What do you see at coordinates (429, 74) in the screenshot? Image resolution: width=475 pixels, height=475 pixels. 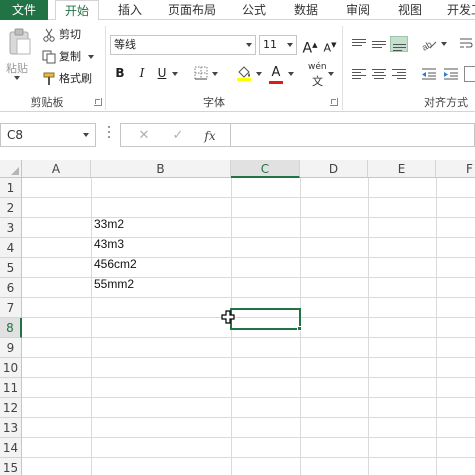 I see `decrease-indent-icon` at bounding box center [429, 74].